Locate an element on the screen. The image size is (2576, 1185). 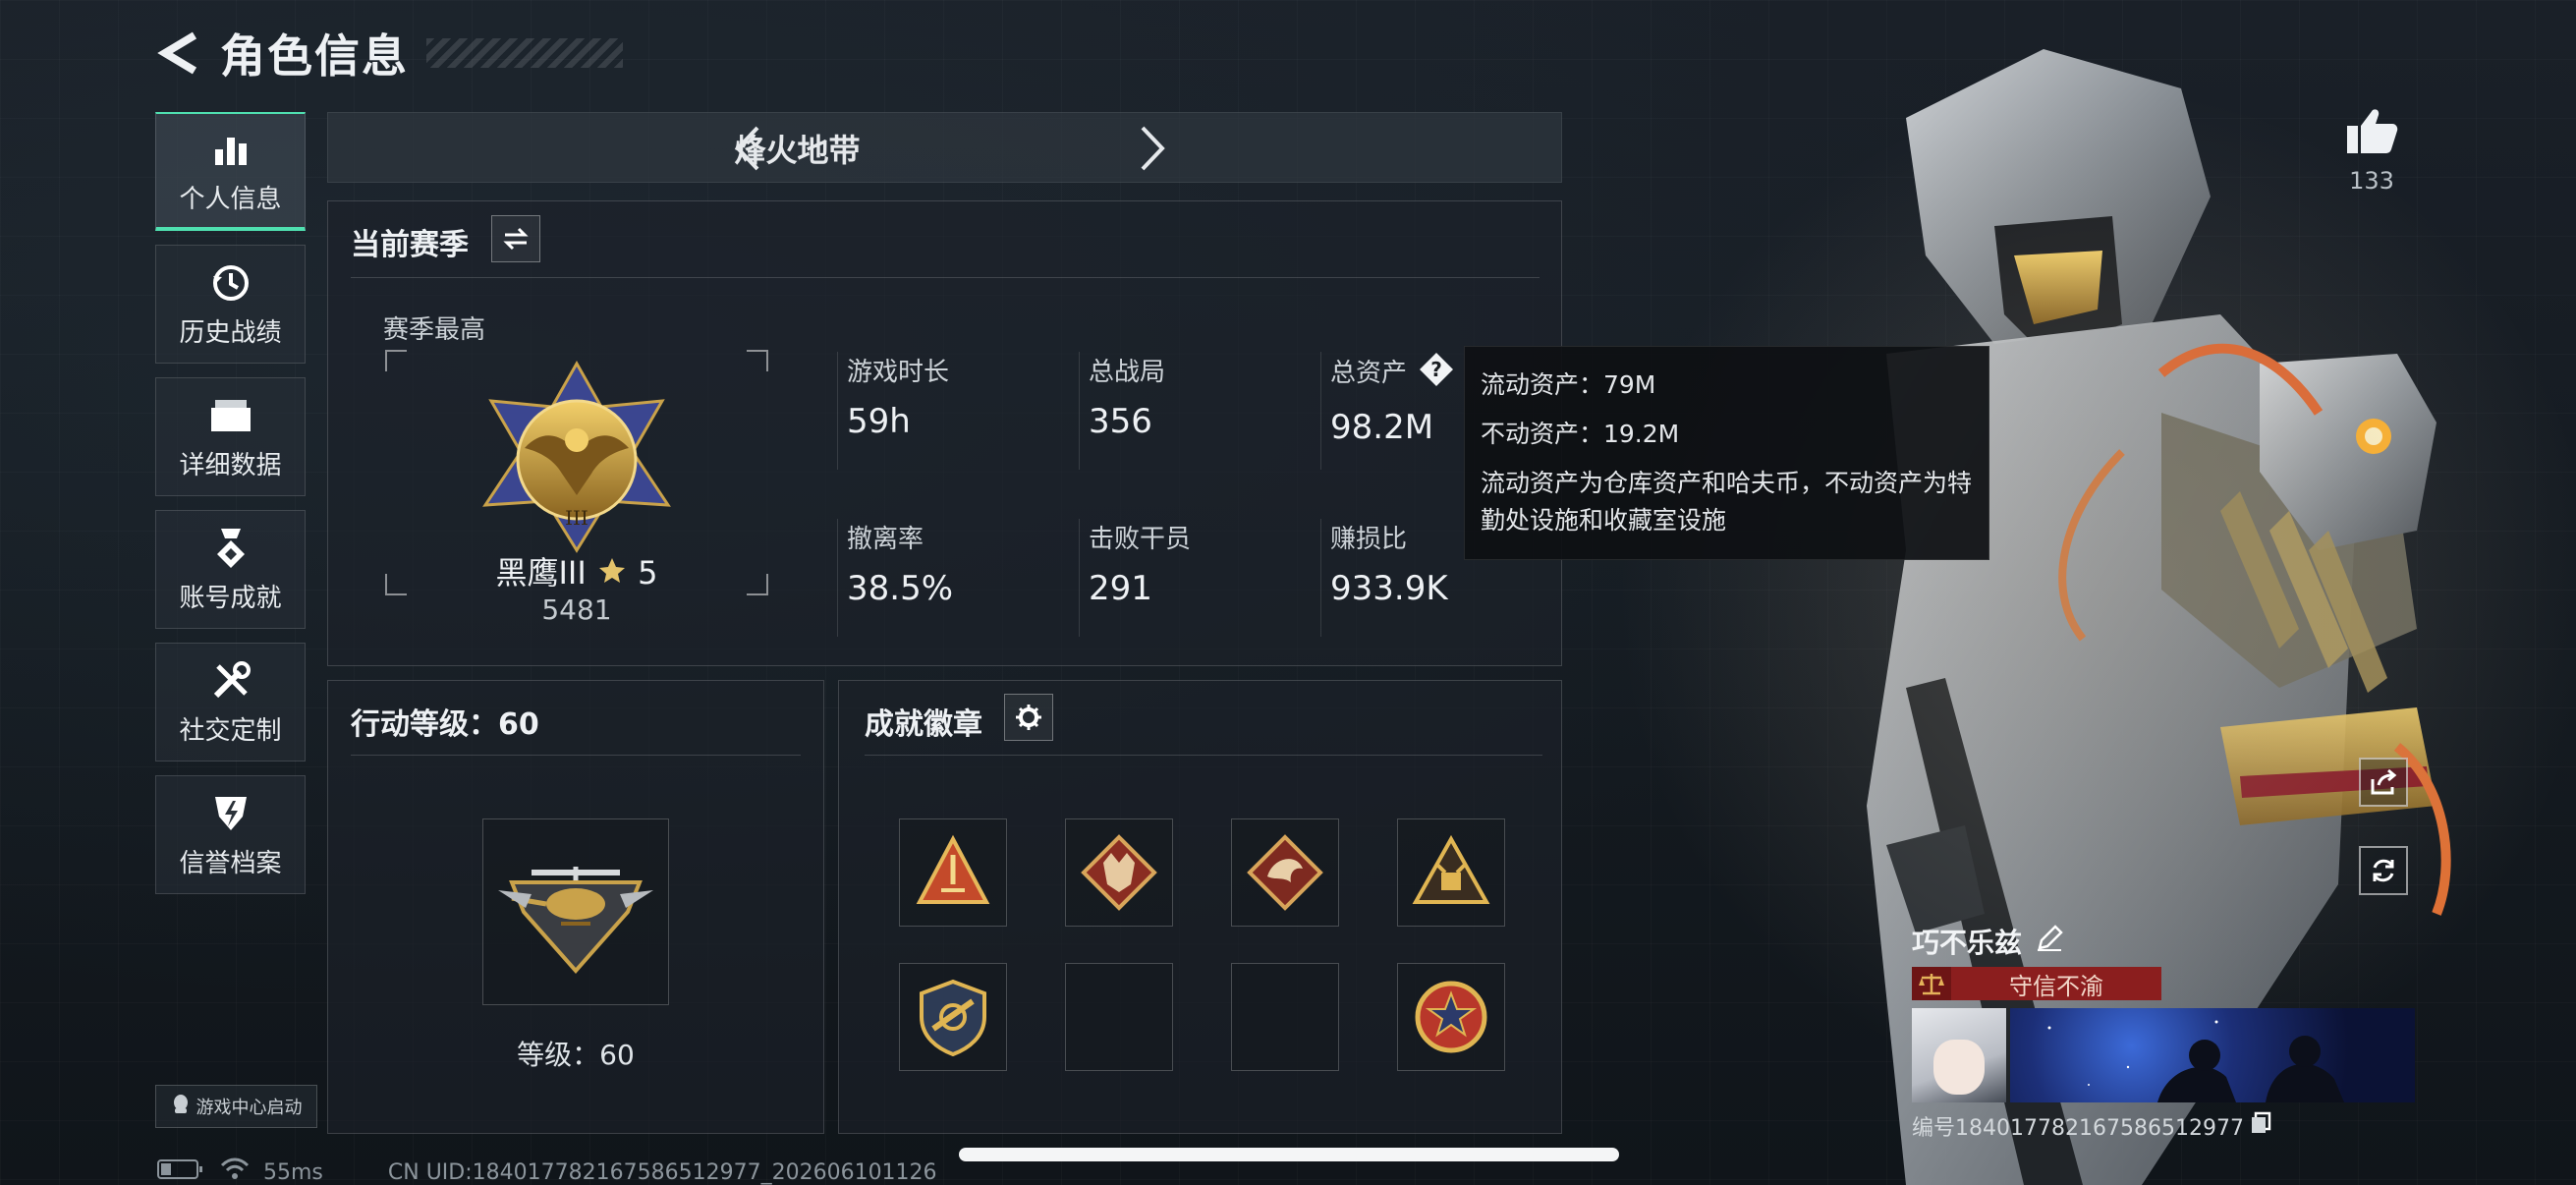
season-best-label: 赛季最高 is located at coordinates (434, 330).